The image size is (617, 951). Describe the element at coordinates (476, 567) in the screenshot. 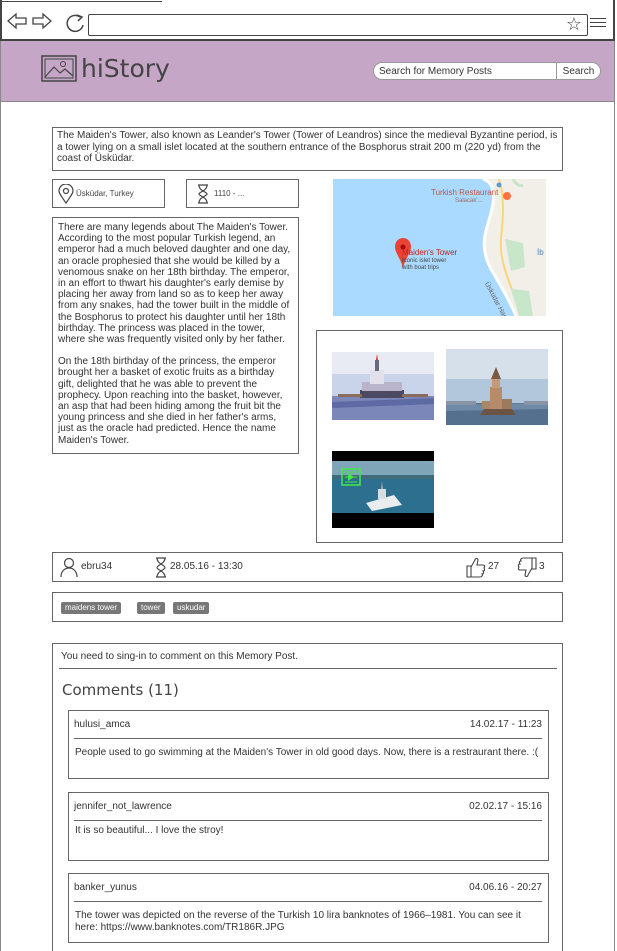

I see `thumbs-up-icon` at that location.